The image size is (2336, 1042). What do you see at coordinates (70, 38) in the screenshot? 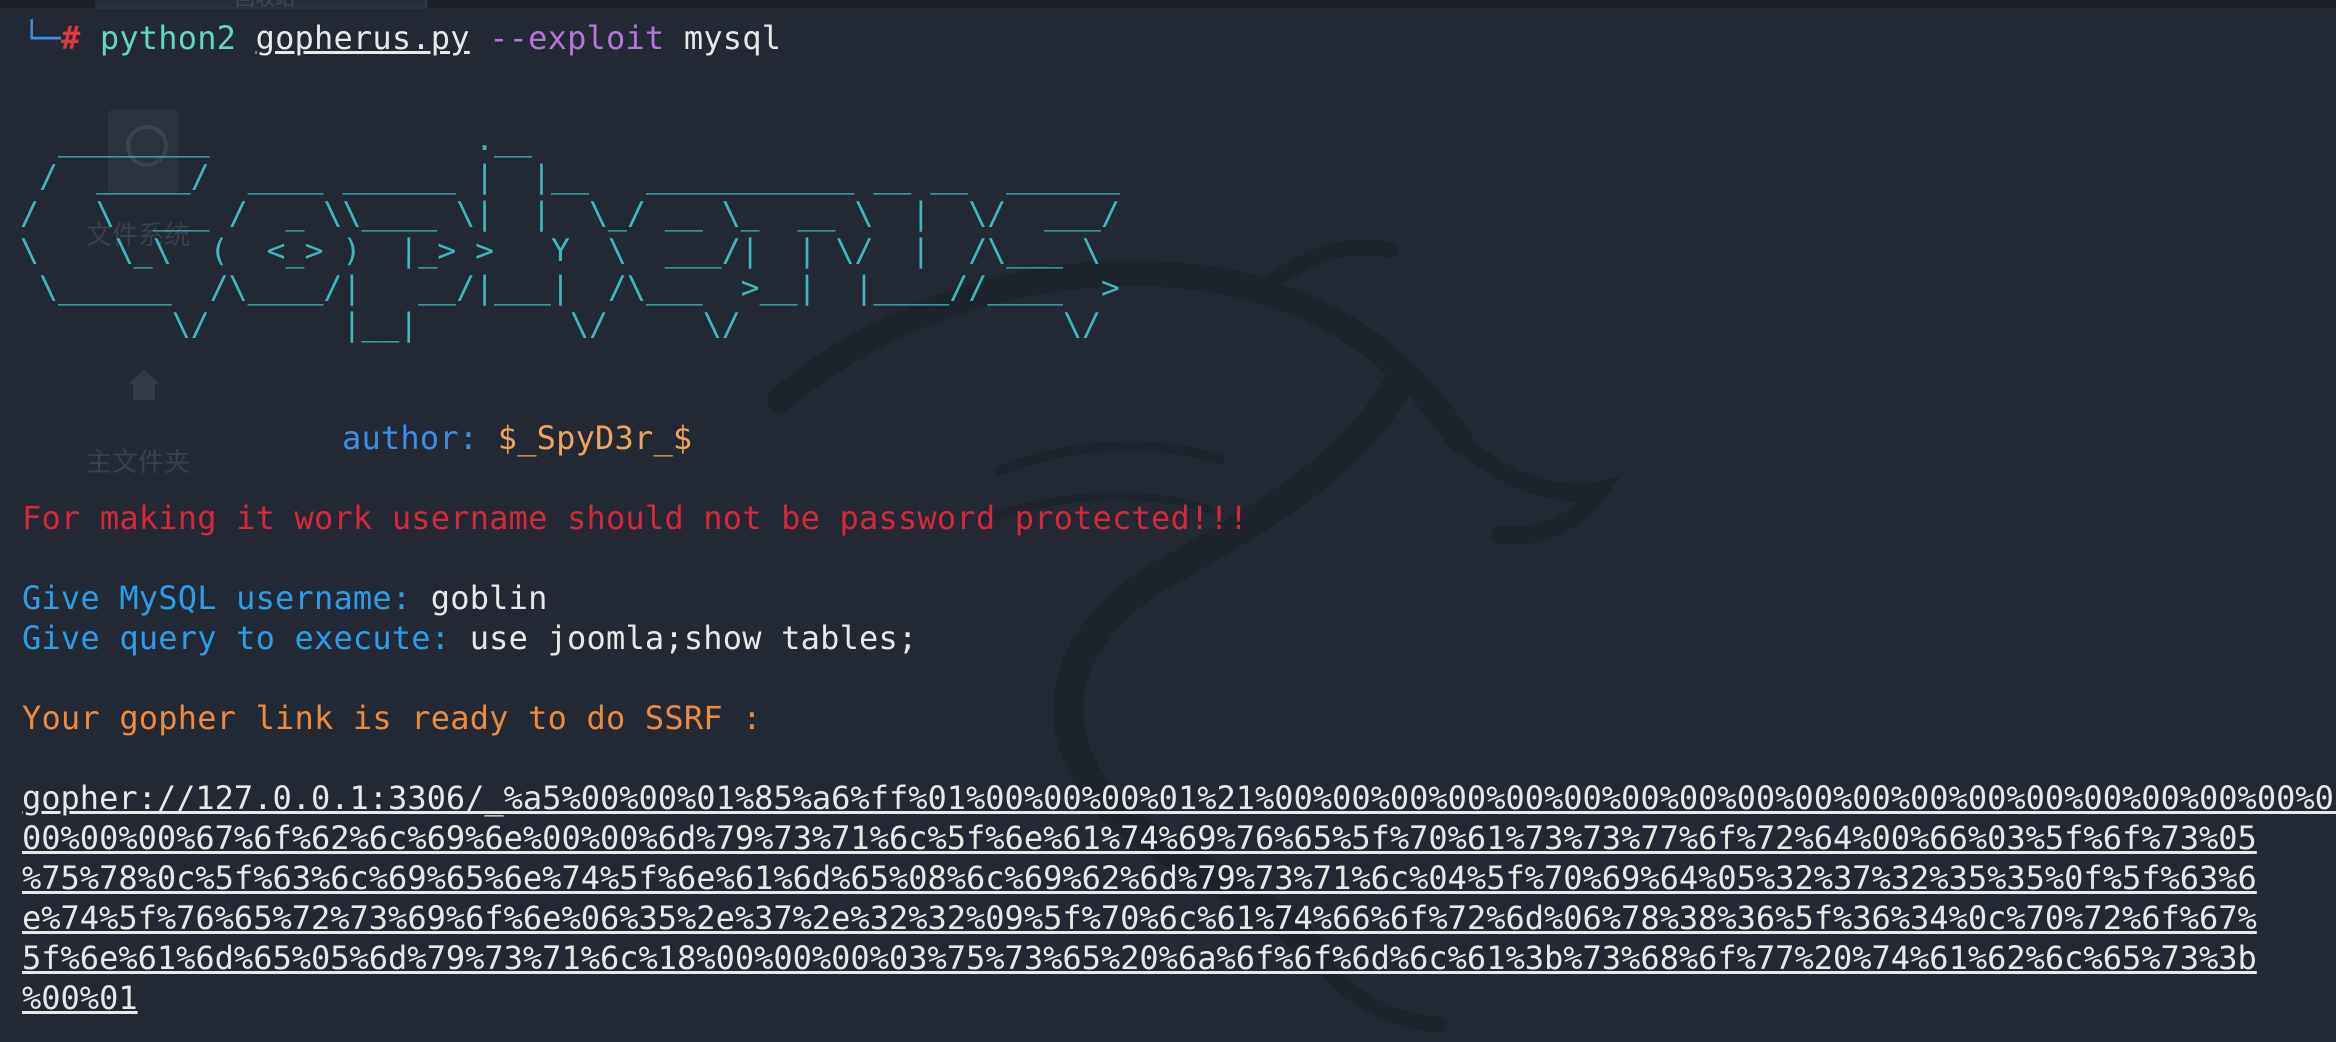
I see `prompt-hash: #` at bounding box center [70, 38].